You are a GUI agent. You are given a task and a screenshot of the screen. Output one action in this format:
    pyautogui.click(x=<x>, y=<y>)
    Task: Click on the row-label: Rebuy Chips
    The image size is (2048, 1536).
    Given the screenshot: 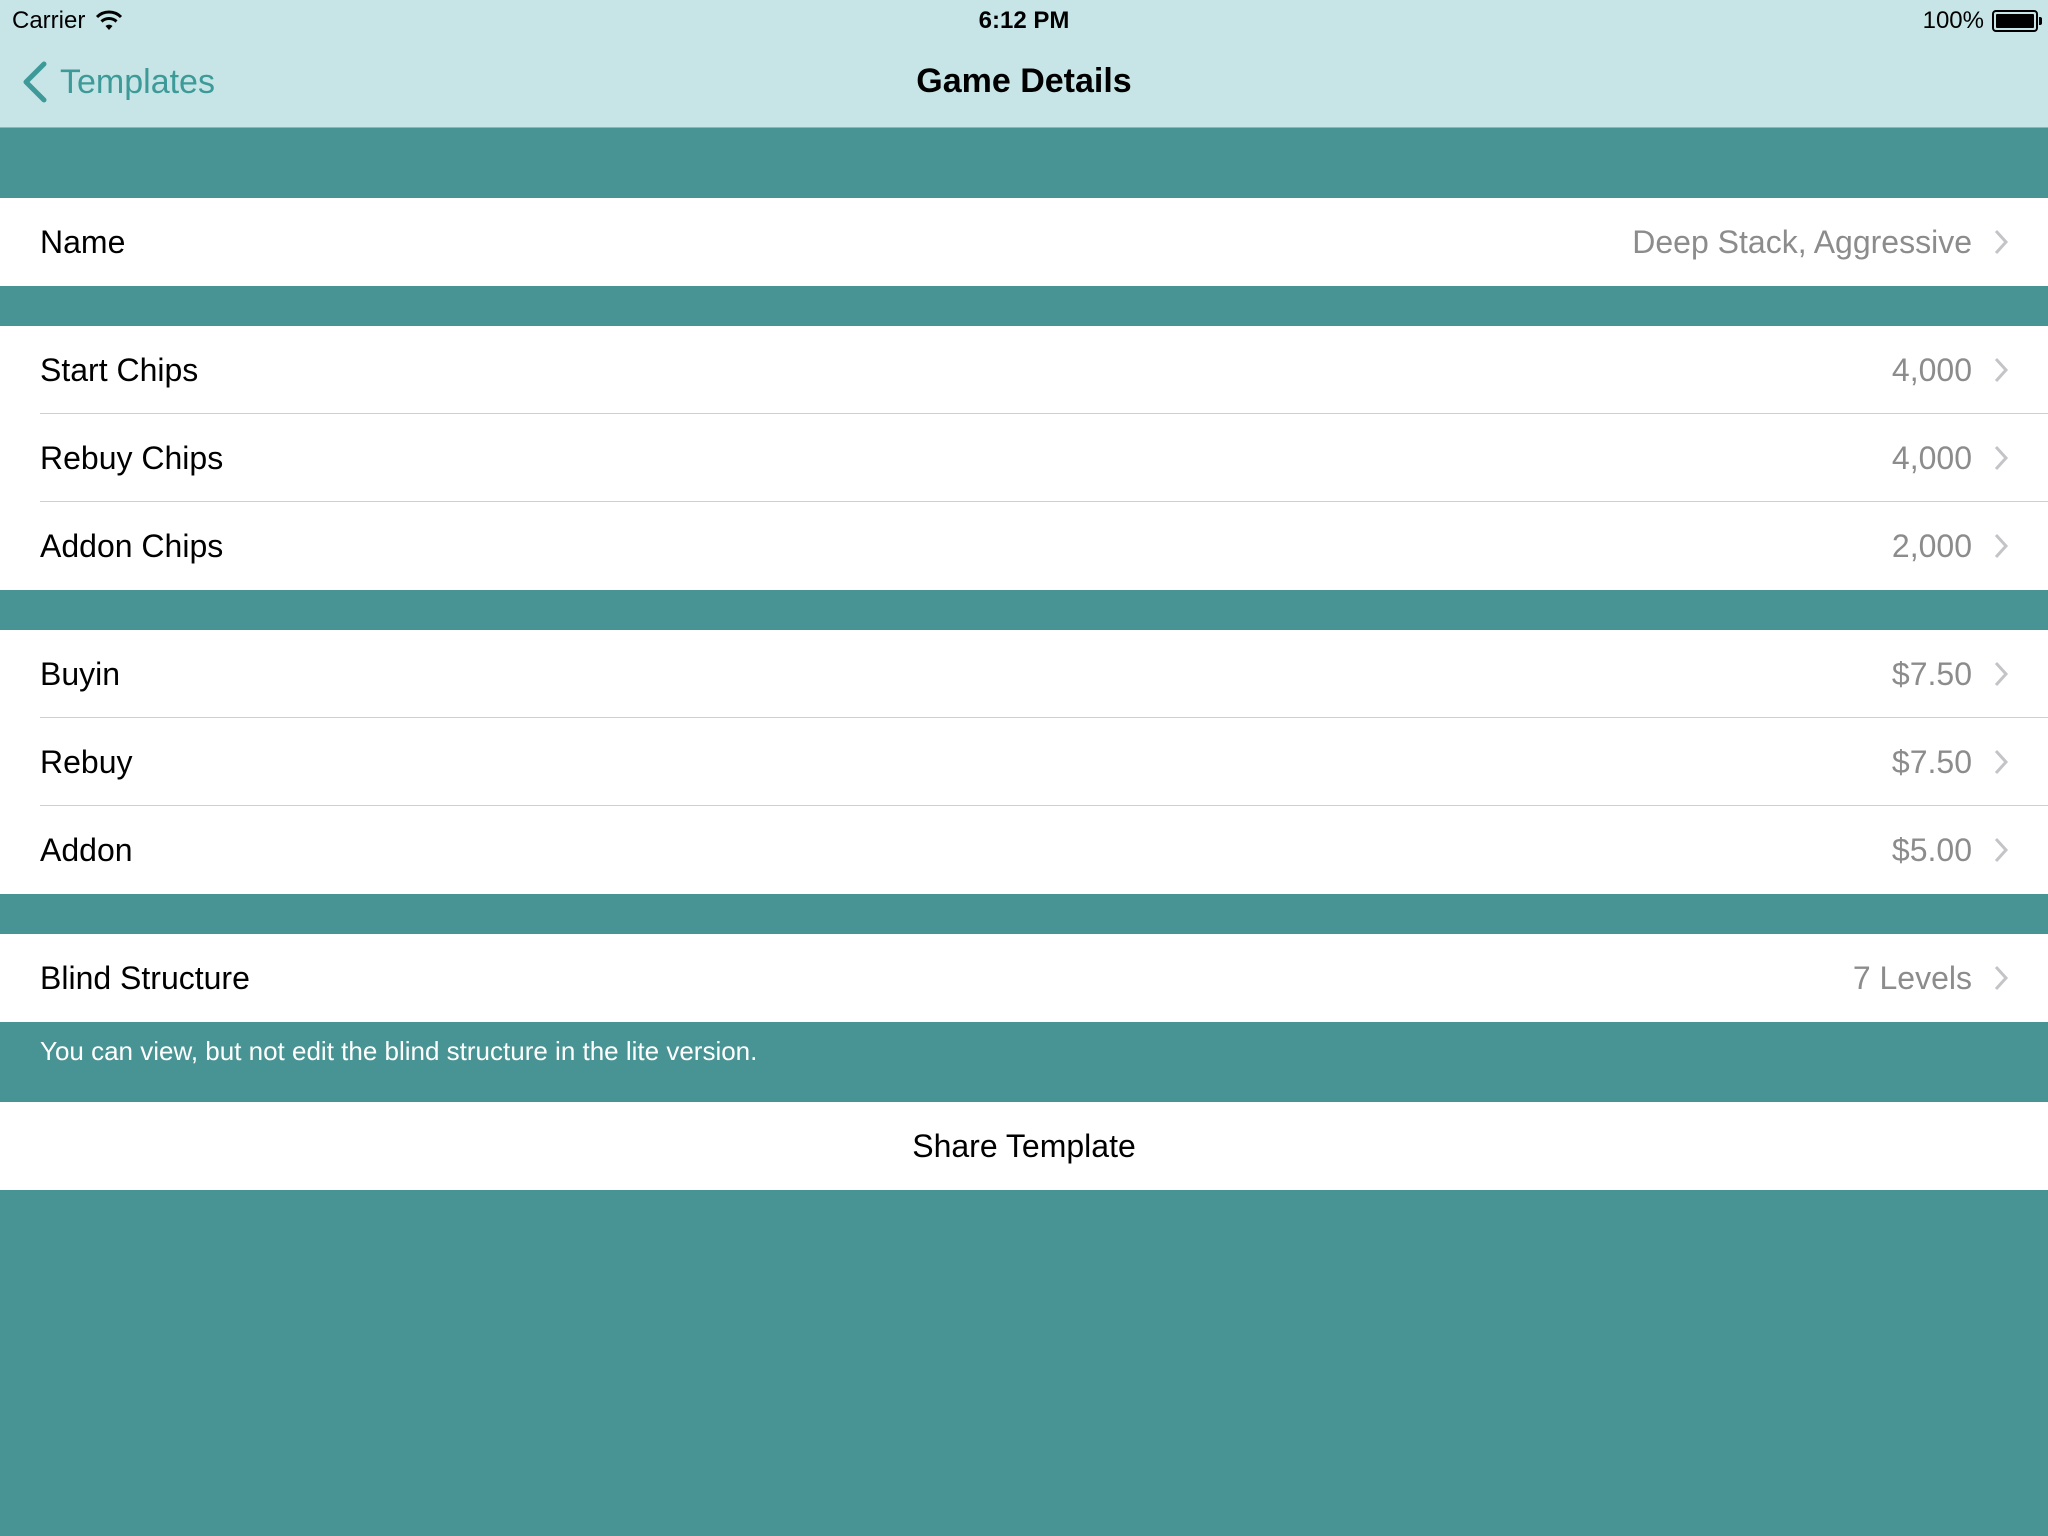 What is the action you would take?
    pyautogui.click(x=132, y=457)
    